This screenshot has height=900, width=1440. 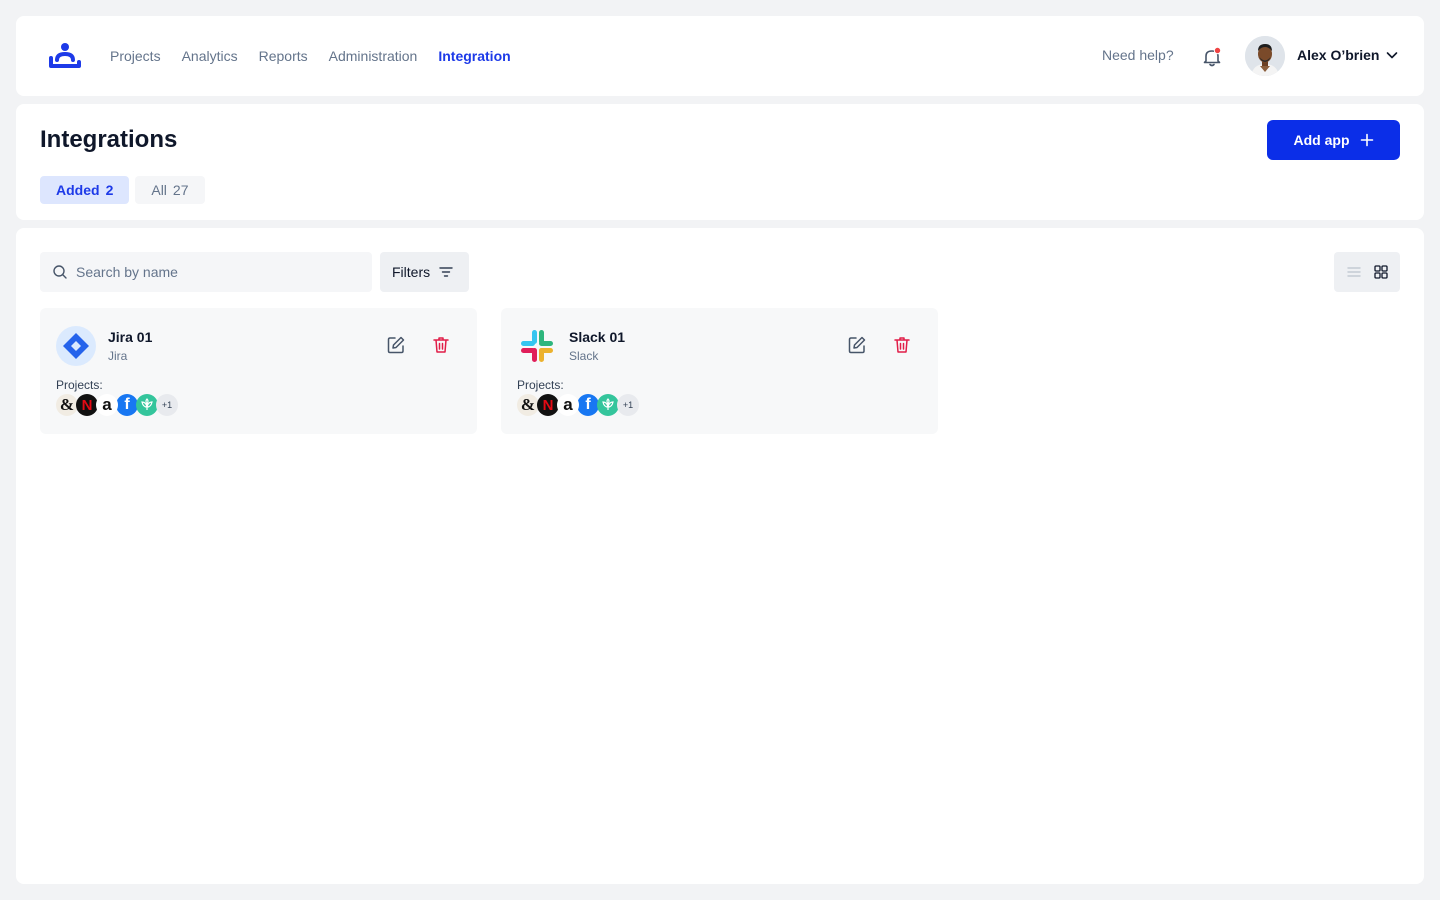 I want to click on search-icon, so click(x=60, y=272).